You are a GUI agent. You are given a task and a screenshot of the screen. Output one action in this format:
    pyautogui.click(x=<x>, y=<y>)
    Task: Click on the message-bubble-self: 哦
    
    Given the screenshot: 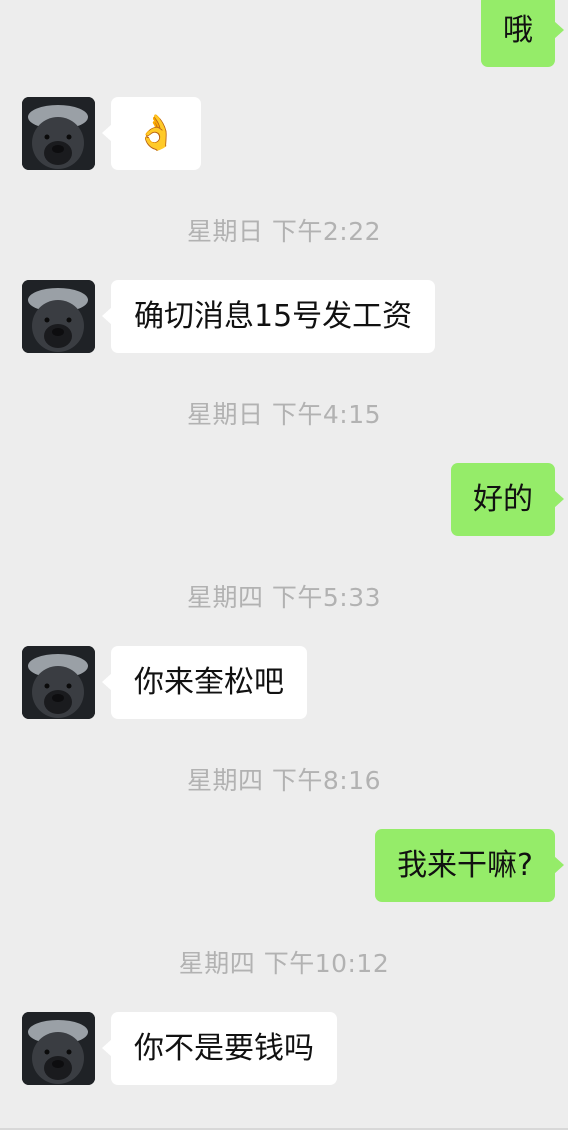 What is the action you would take?
    pyautogui.click(x=522, y=33)
    